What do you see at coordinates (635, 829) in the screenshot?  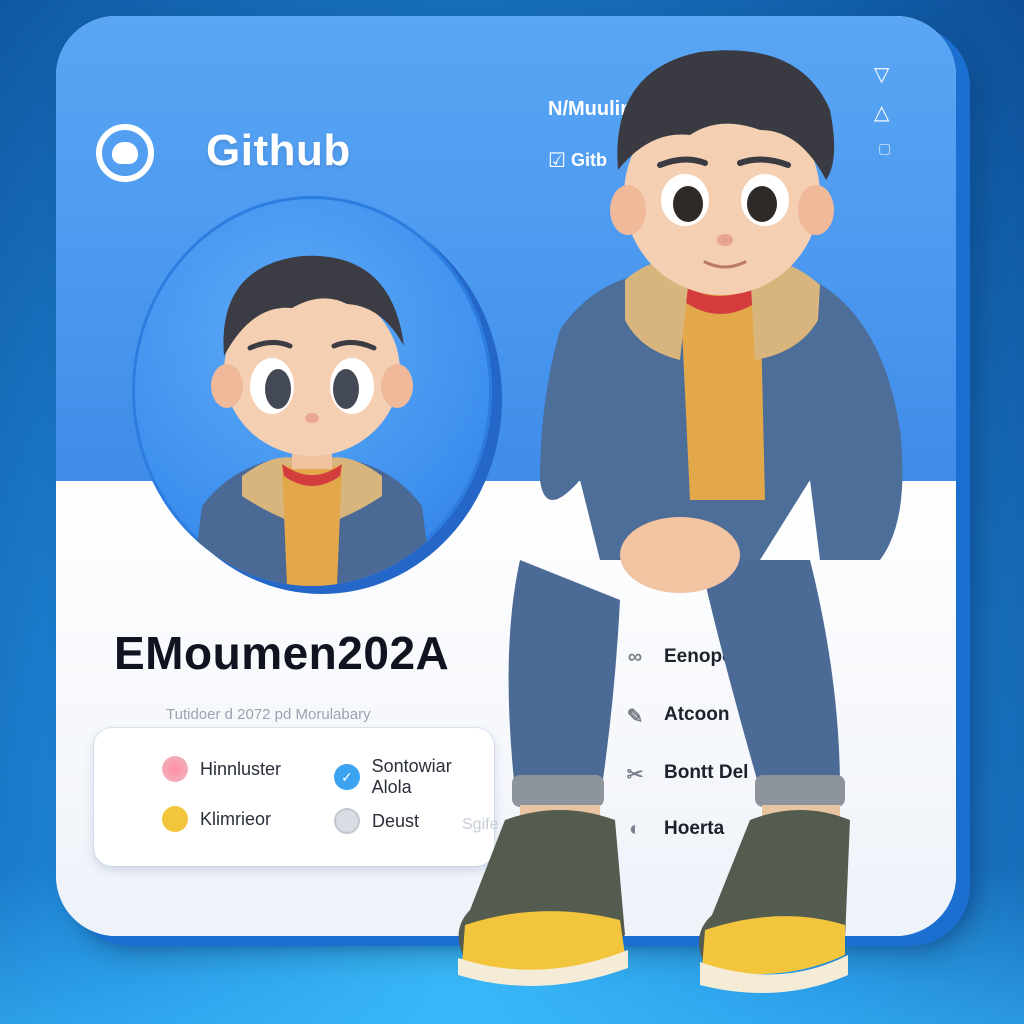 I see `badge-icon: ◐` at bounding box center [635, 829].